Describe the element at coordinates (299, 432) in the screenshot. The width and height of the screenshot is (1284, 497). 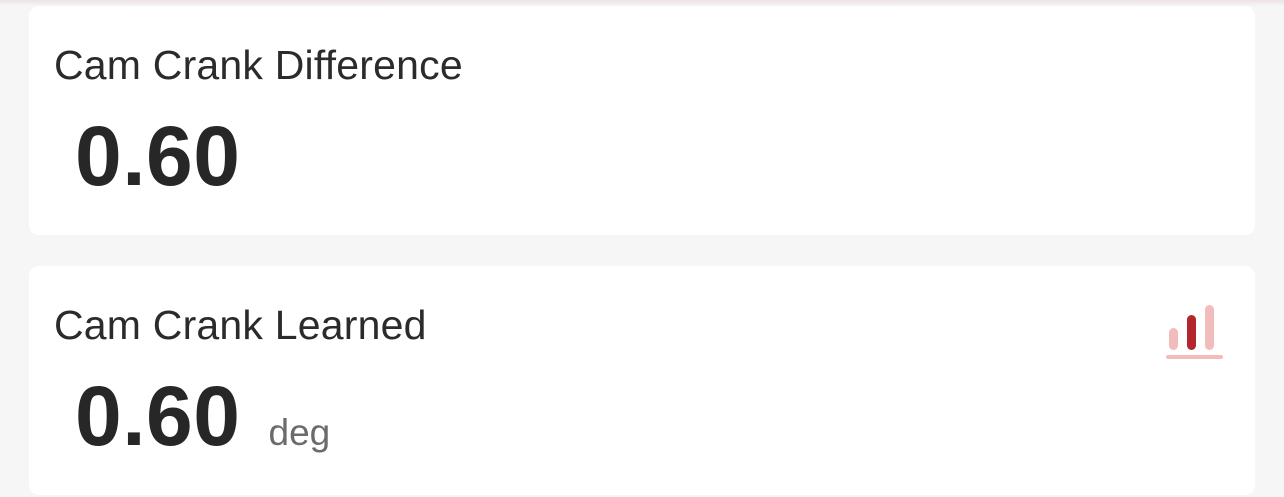
I see `metric-unit: deg` at that location.